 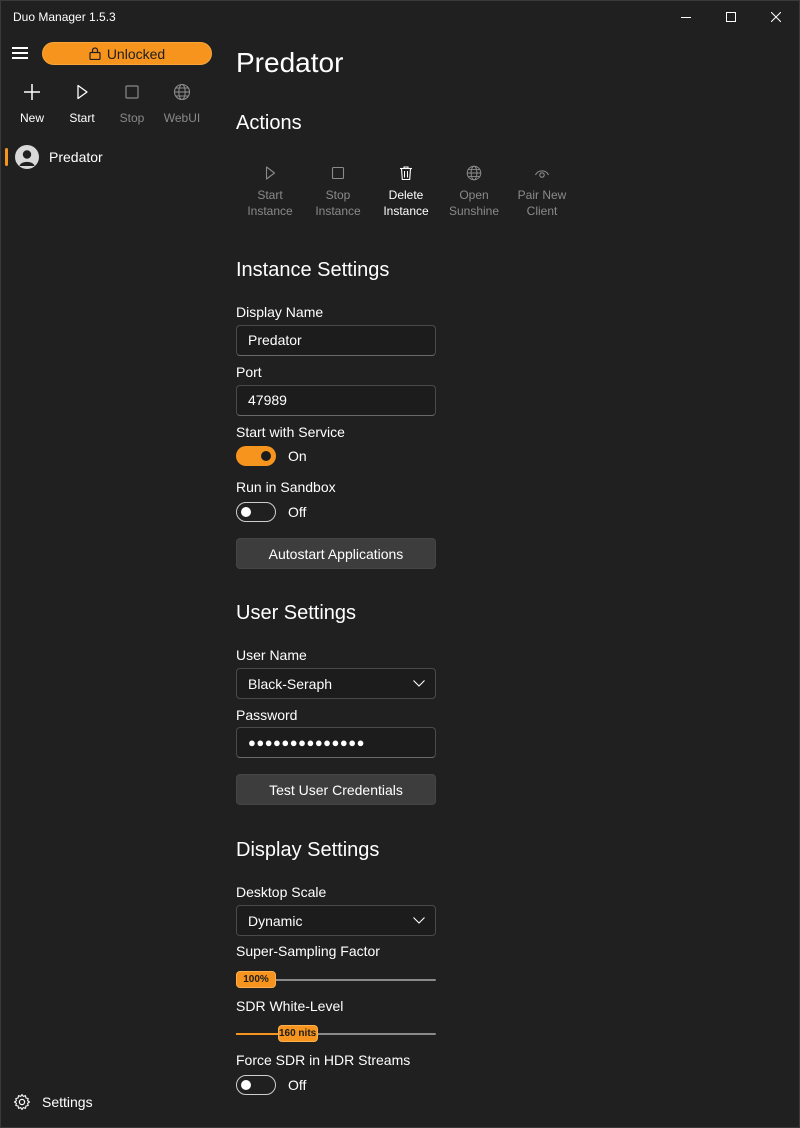 What do you see at coordinates (82, 104) in the screenshot?
I see `start-button: Start` at bounding box center [82, 104].